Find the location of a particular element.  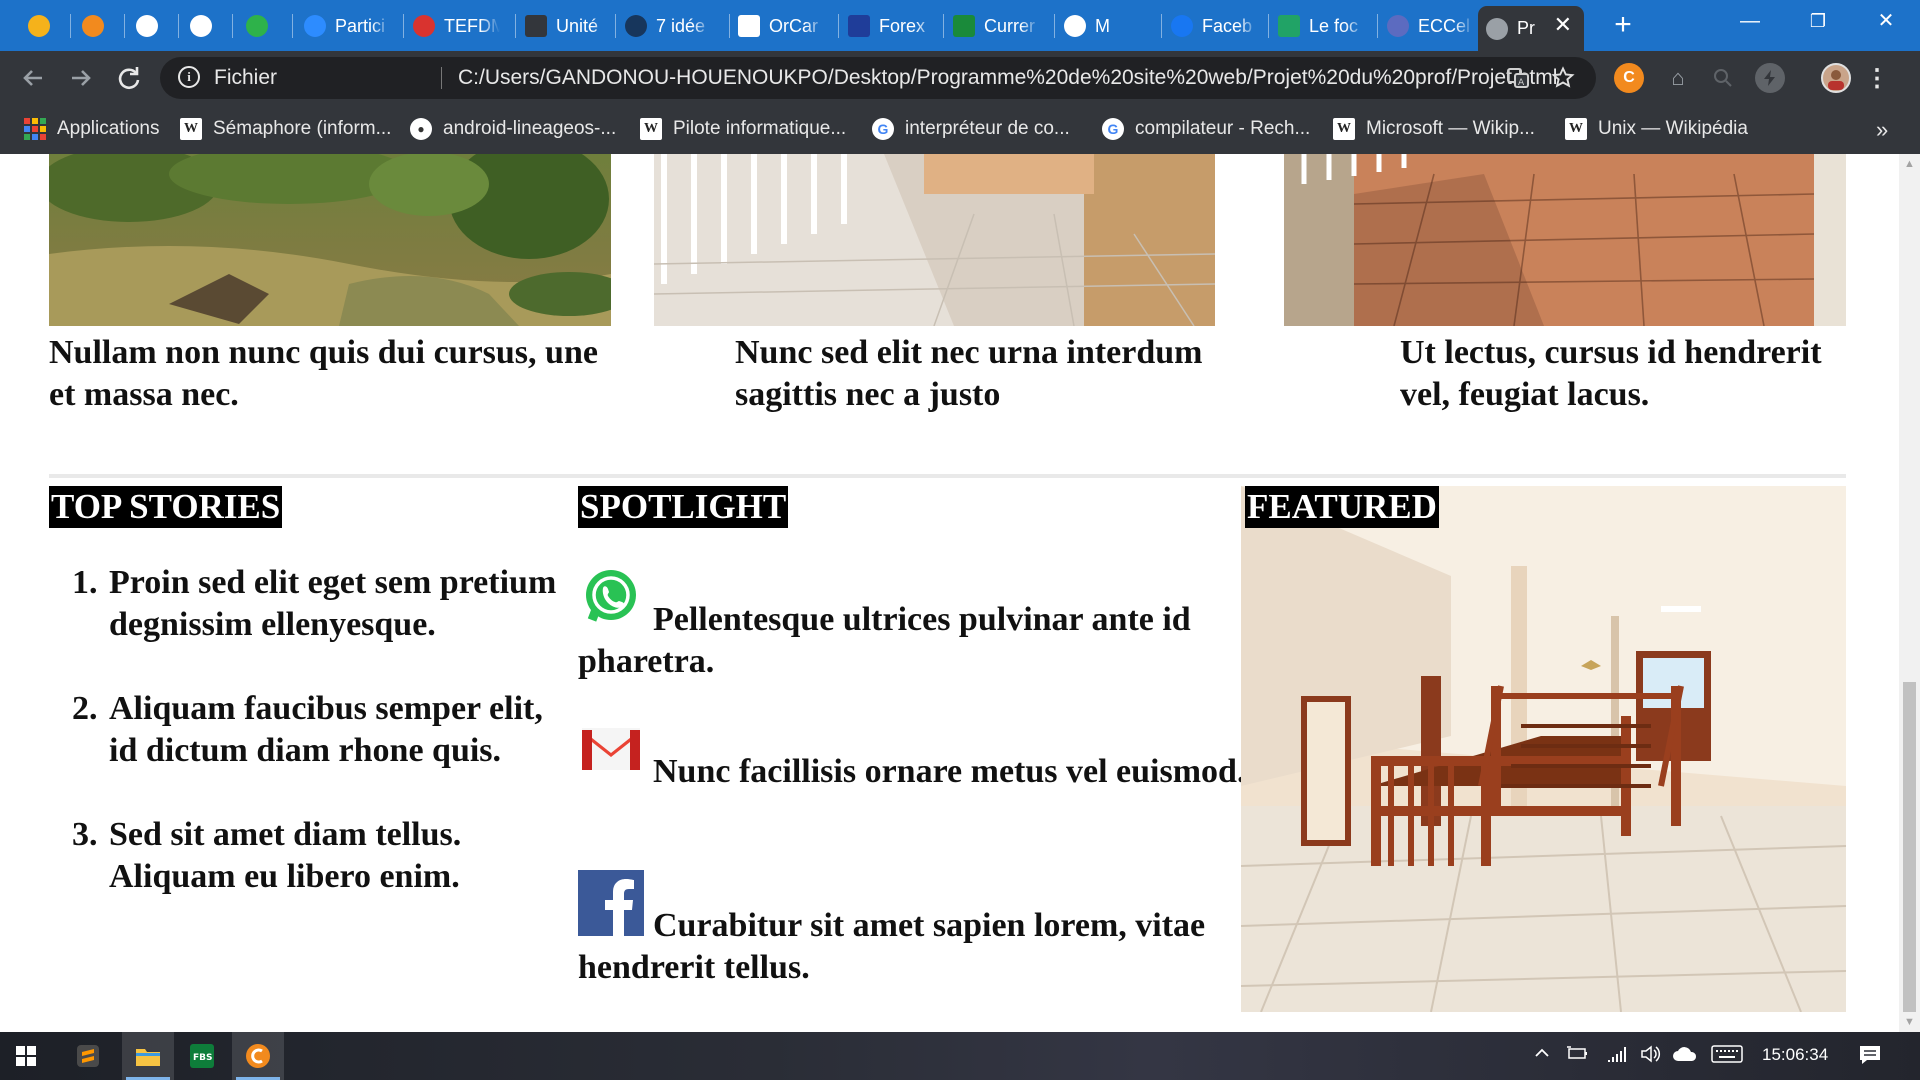

taskbar-clock: 15:06:34 is located at coordinates (1795, 1055).